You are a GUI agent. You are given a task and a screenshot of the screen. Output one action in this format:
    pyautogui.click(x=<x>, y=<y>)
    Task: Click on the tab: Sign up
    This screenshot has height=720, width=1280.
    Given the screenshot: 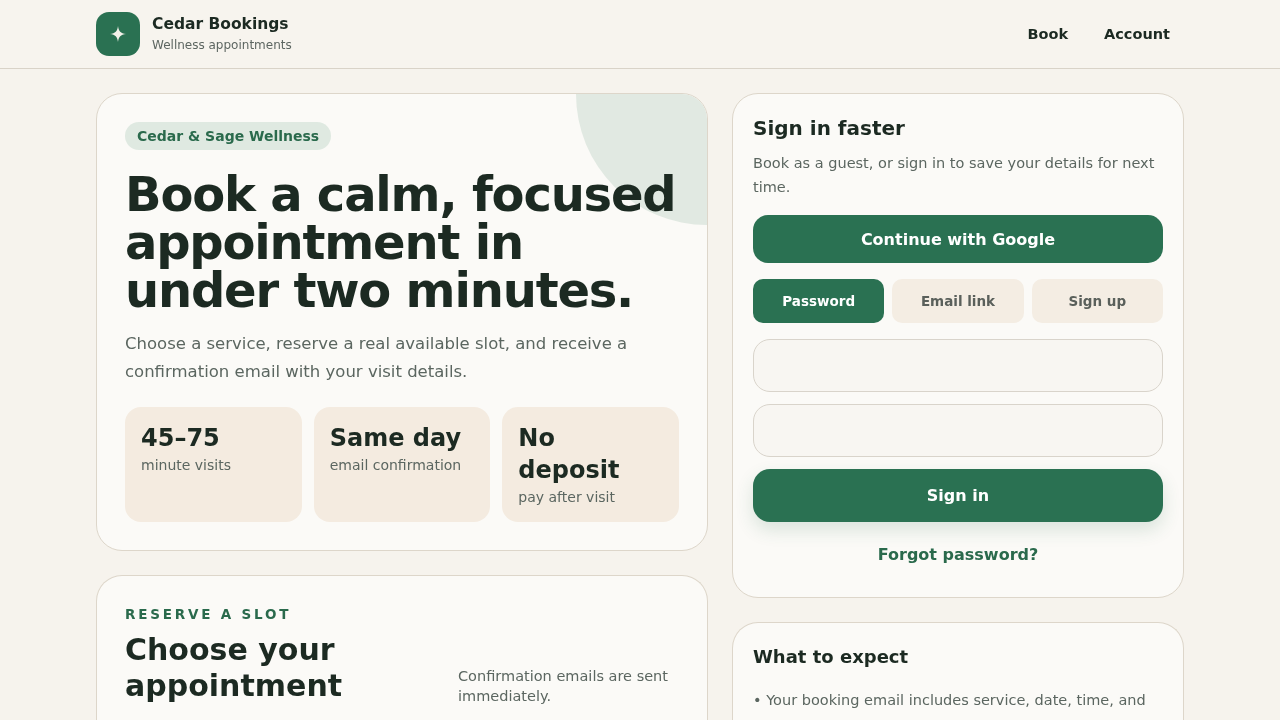 What is the action you would take?
    pyautogui.click(x=1097, y=301)
    